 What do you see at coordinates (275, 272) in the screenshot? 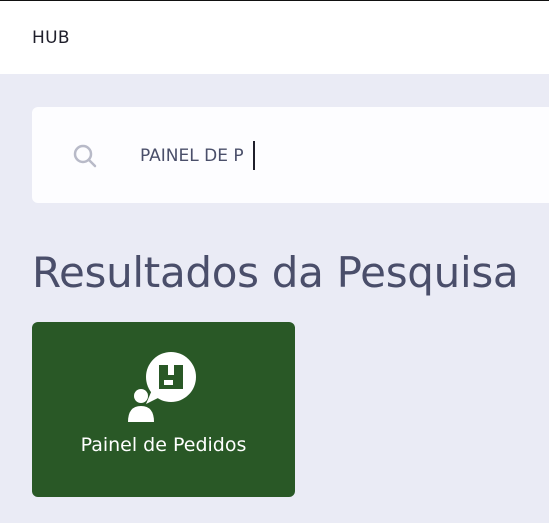
I see `results-heading: Resultados da Pesquisa` at bounding box center [275, 272].